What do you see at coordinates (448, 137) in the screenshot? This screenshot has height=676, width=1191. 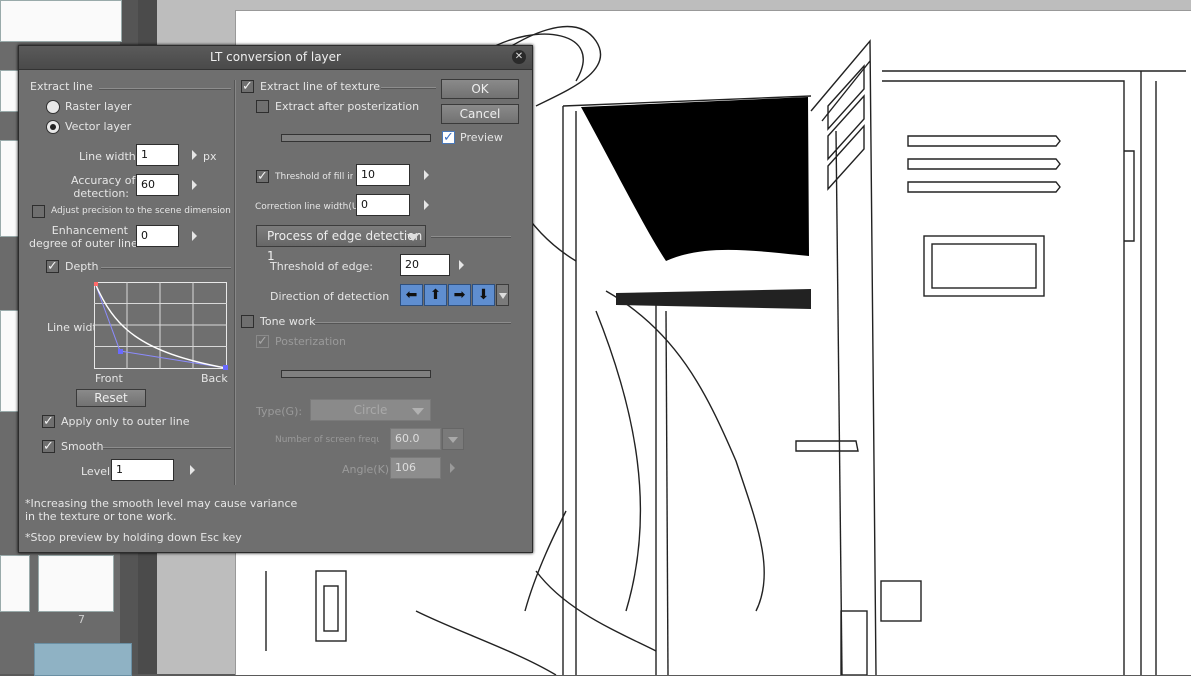 I see `preview-checkbox: ✓` at bounding box center [448, 137].